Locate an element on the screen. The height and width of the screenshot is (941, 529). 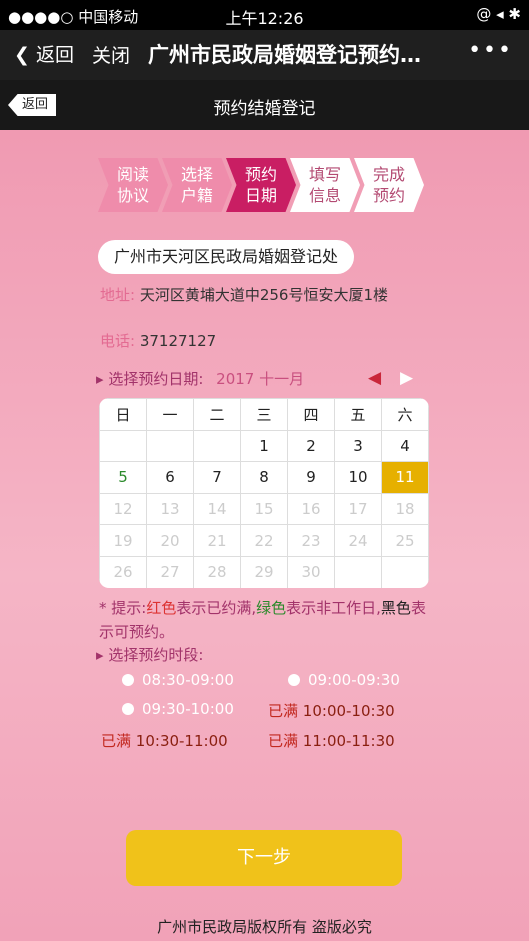
step-info: 填写 信息 is located at coordinates (325, 185).